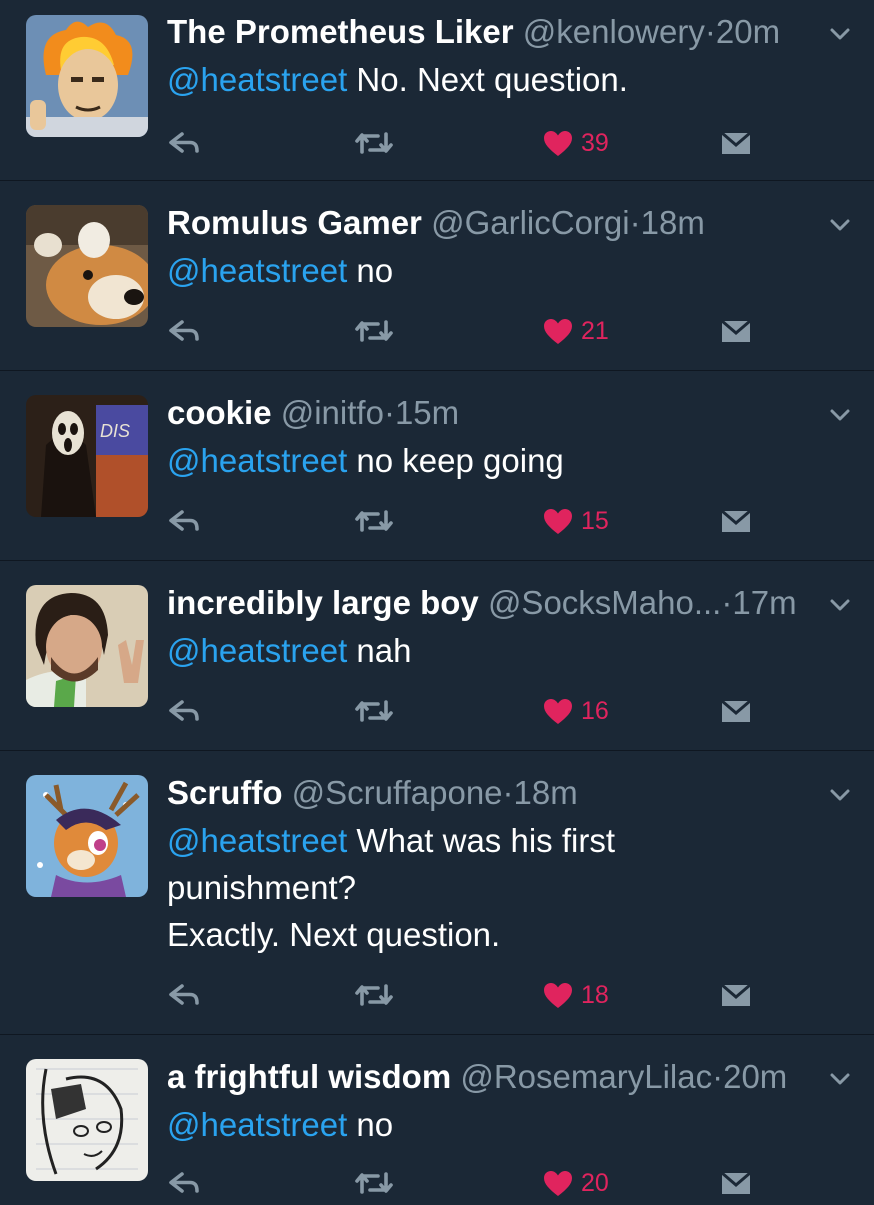 Image resolution: width=874 pixels, height=1205 pixels. I want to click on tweet-text-line: no, so click(370, 1124).